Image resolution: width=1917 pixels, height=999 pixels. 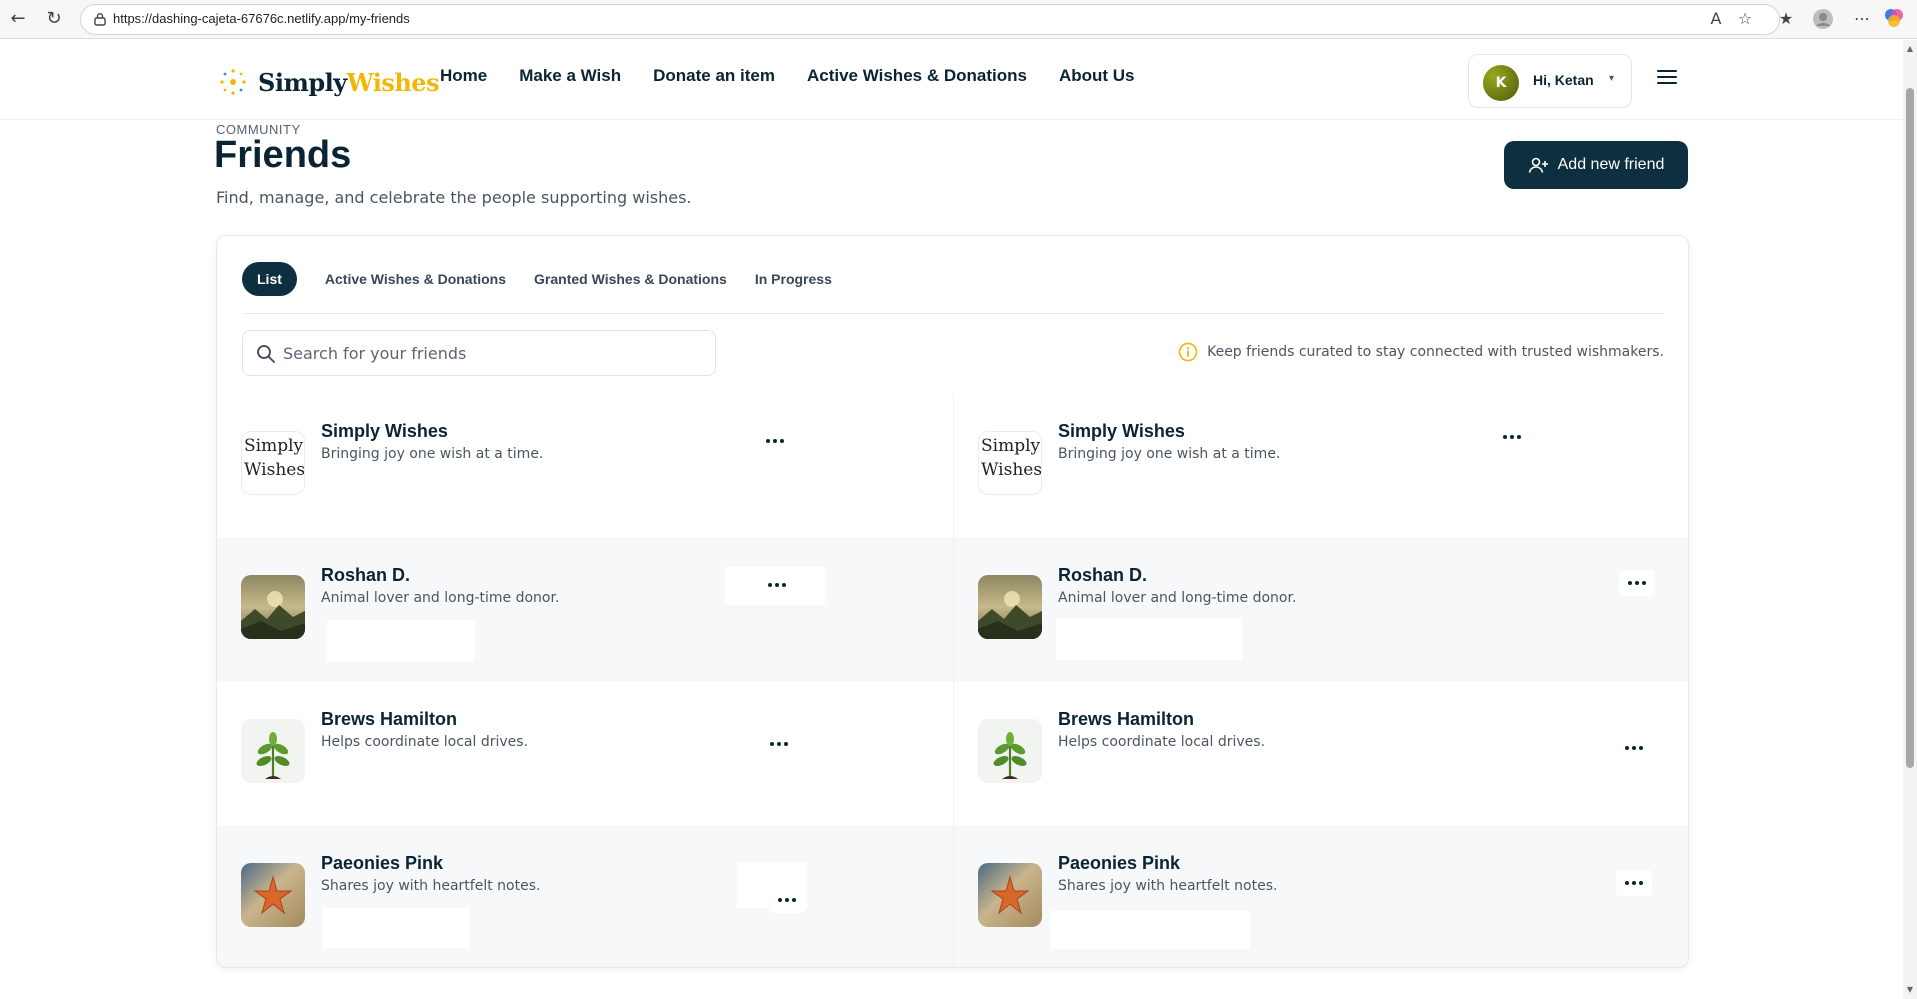 I want to click on user-menu: K Hi, Ketan ▾, so click(x=1550, y=81).